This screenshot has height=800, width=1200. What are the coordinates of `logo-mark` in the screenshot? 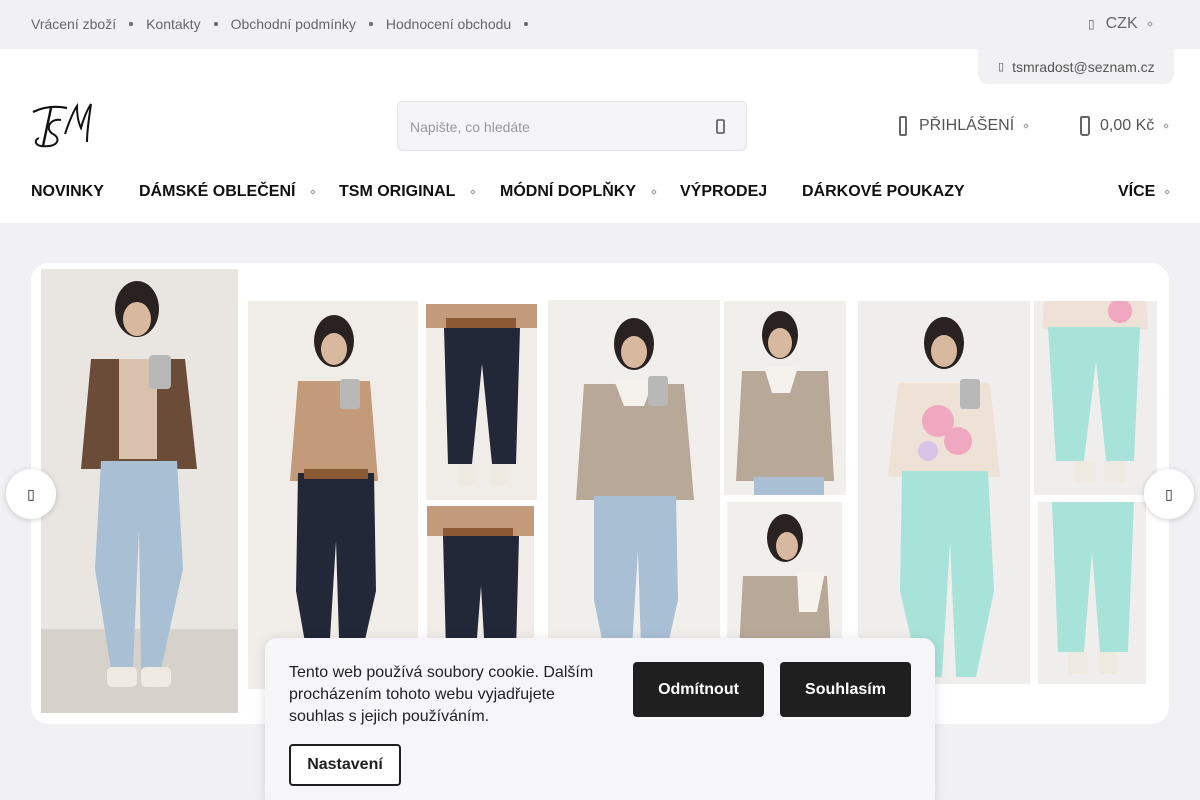 It's located at (62, 125).